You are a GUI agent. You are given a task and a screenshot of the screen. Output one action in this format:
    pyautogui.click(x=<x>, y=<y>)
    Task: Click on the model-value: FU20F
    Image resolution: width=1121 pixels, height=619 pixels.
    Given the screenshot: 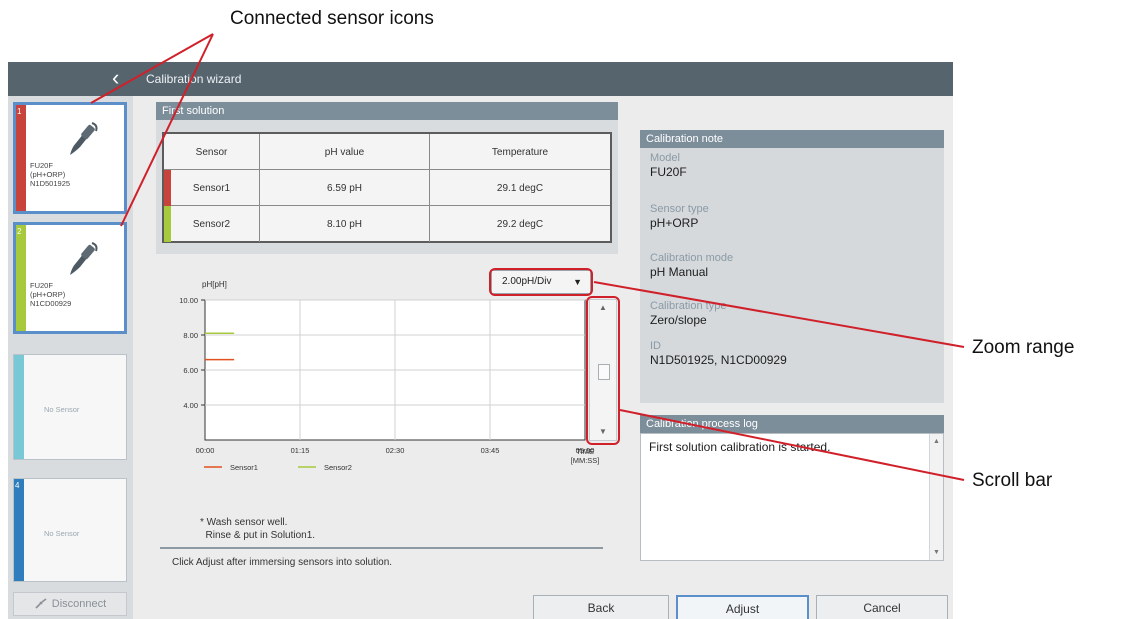 What is the action you would take?
    pyautogui.click(x=668, y=172)
    